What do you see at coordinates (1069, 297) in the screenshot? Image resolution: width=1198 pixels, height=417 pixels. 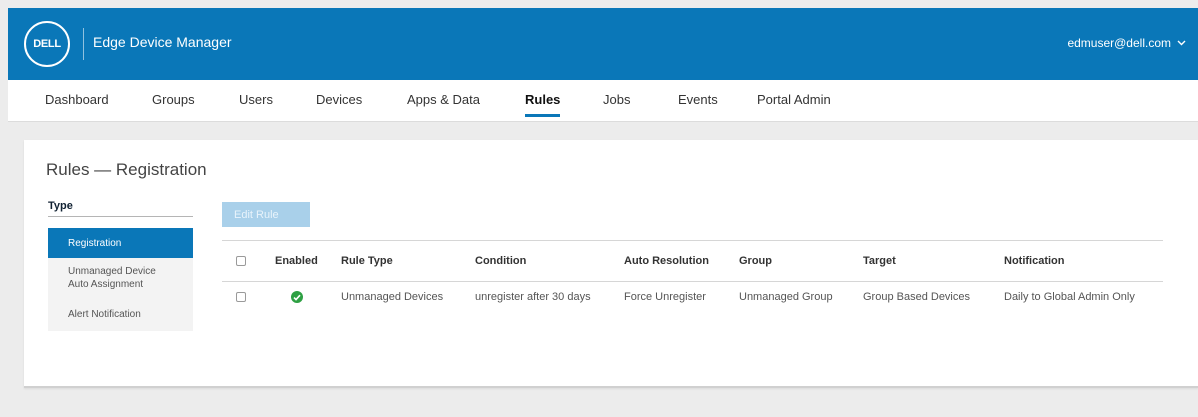 I see `notification-cell: Daily to Global Admin Only` at bounding box center [1069, 297].